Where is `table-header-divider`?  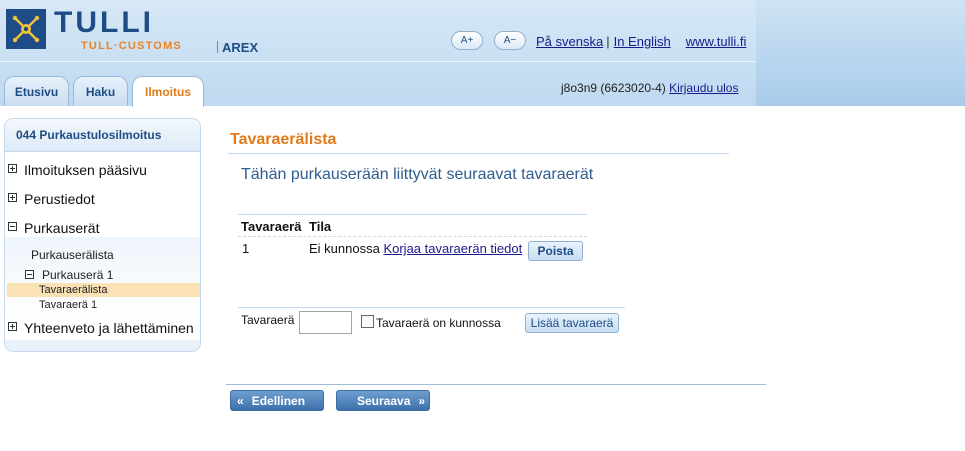 table-header-divider is located at coordinates (412, 236).